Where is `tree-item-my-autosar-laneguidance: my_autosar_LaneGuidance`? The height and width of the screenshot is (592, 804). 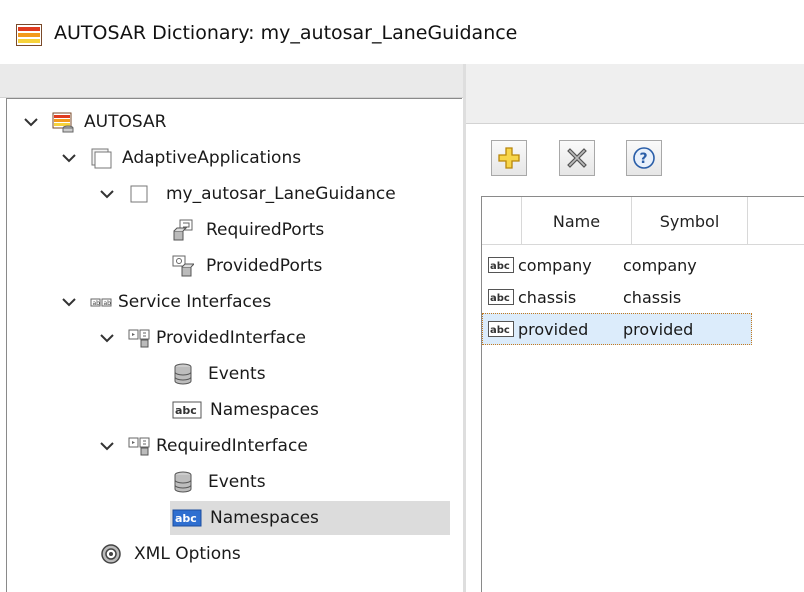 tree-item-my-autosar-laneguidance: my_autosar_LaneGuidance is located at coordinates (248, 194).